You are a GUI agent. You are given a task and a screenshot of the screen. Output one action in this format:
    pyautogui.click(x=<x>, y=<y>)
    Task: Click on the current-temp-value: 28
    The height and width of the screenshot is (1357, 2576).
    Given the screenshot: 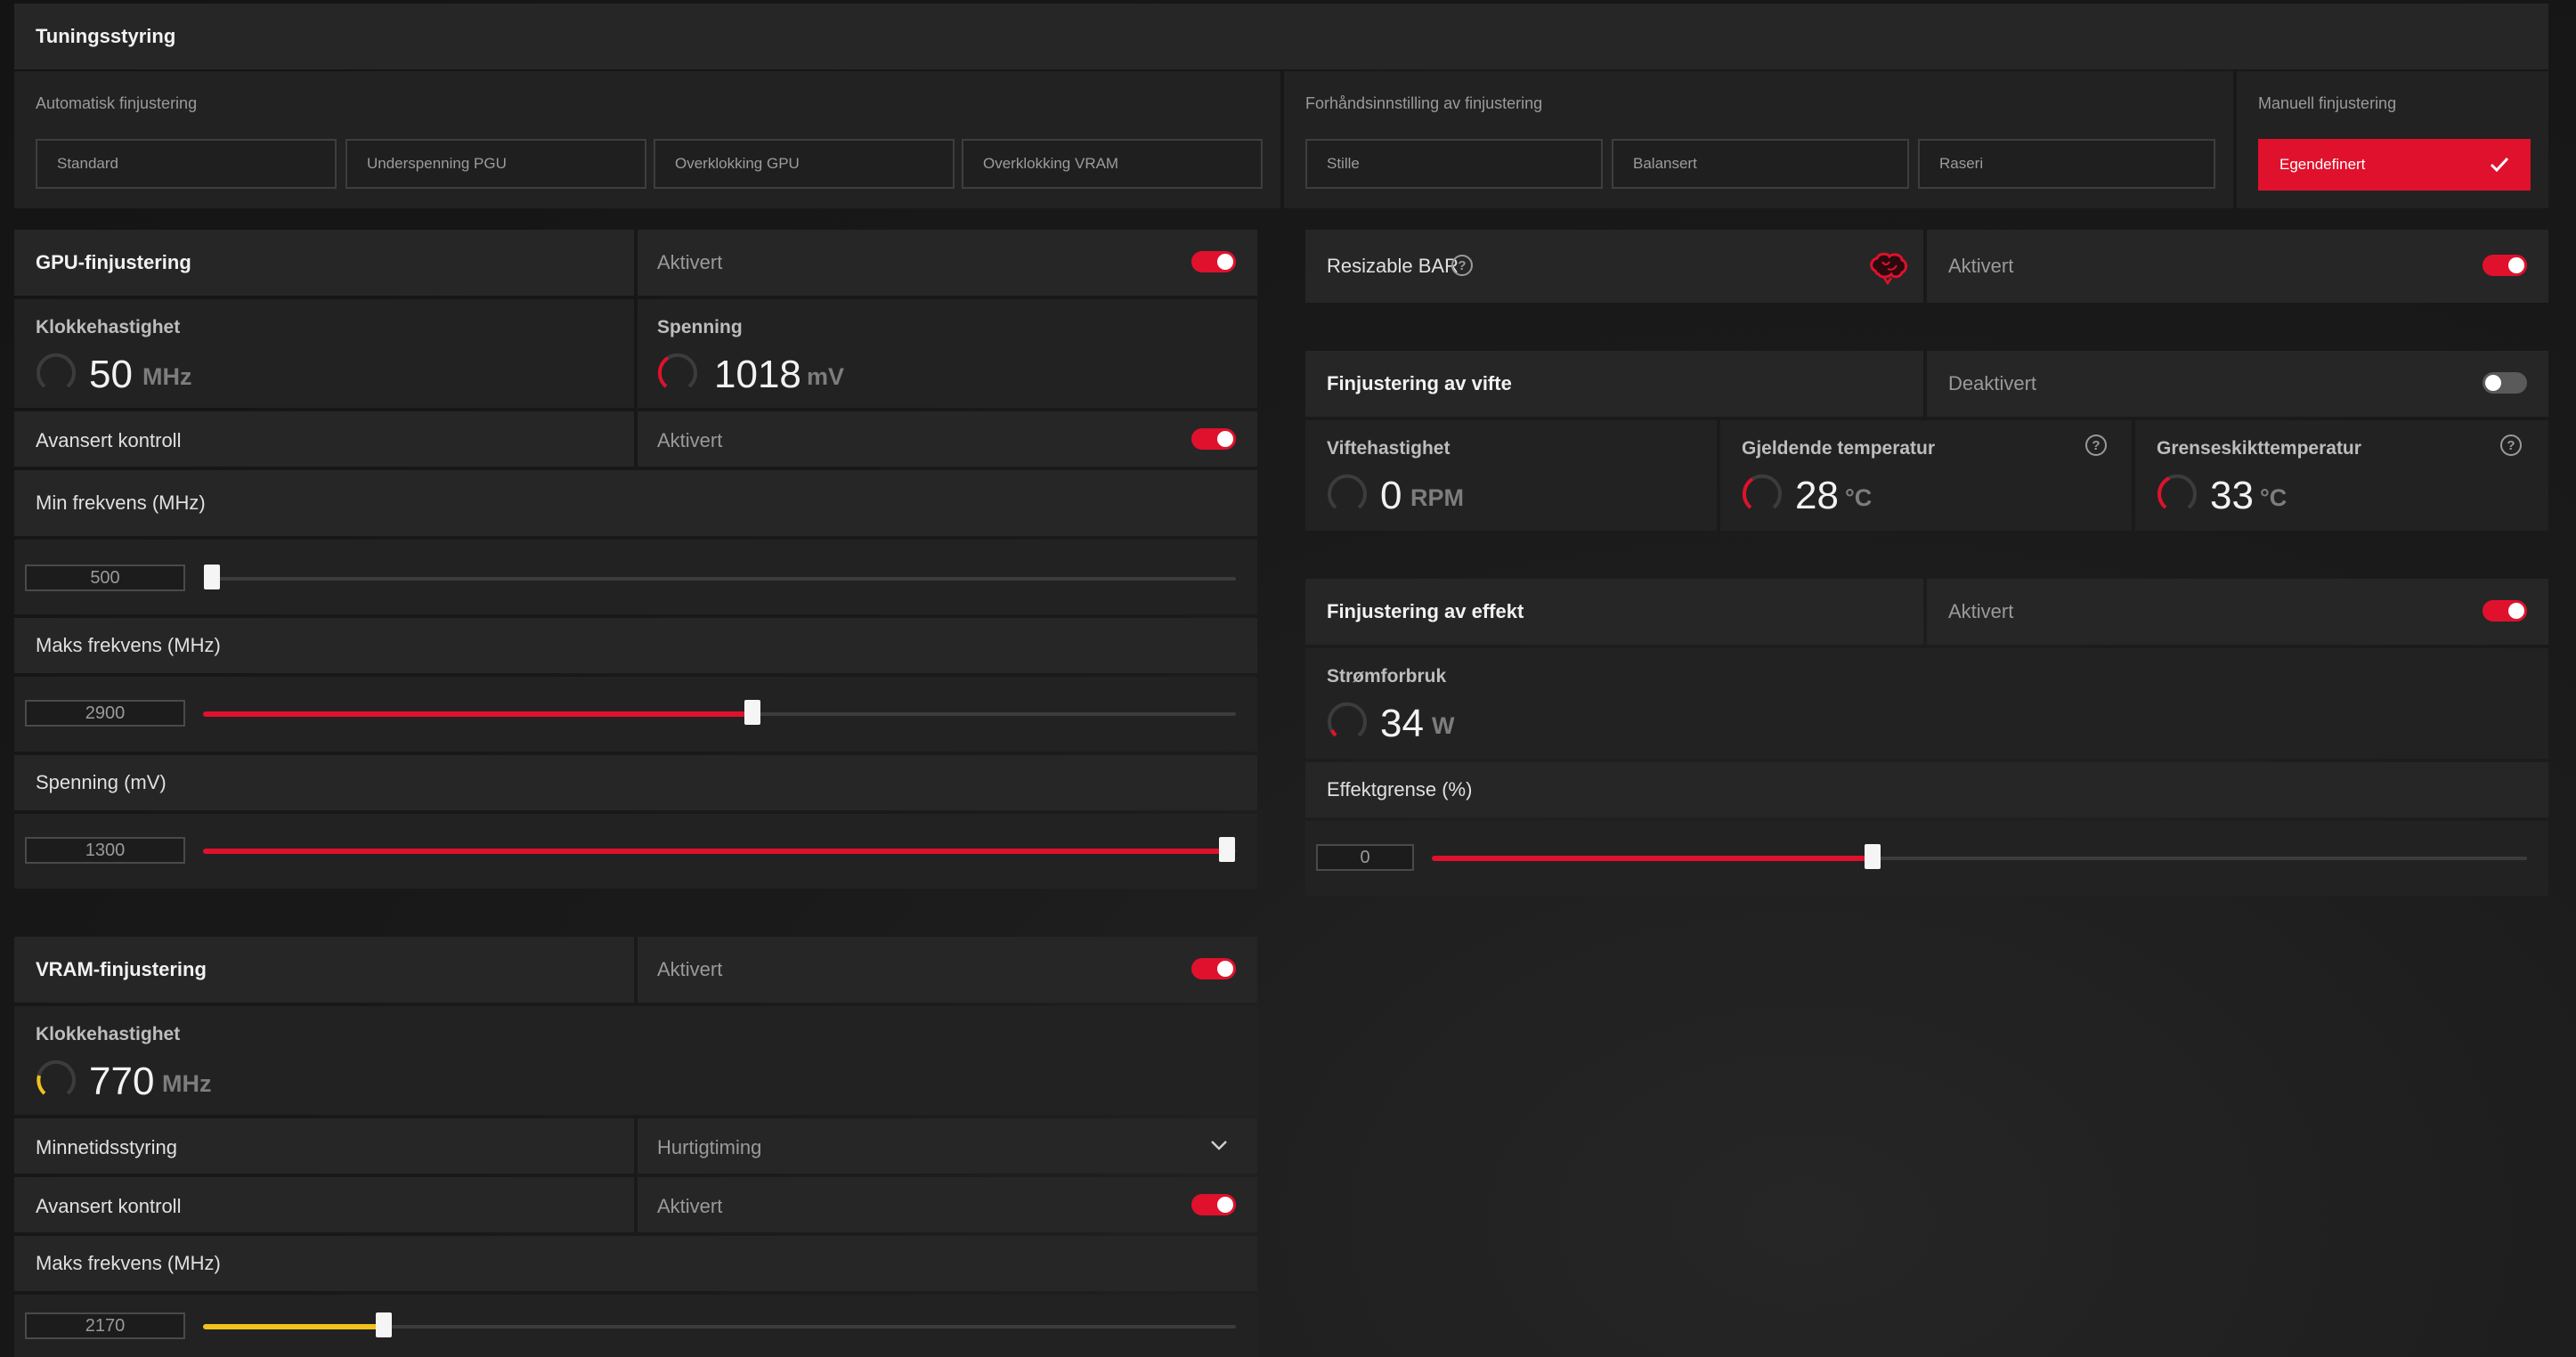 What is the action you would take?
    pyautogui.click(x=1817, y=496)
    